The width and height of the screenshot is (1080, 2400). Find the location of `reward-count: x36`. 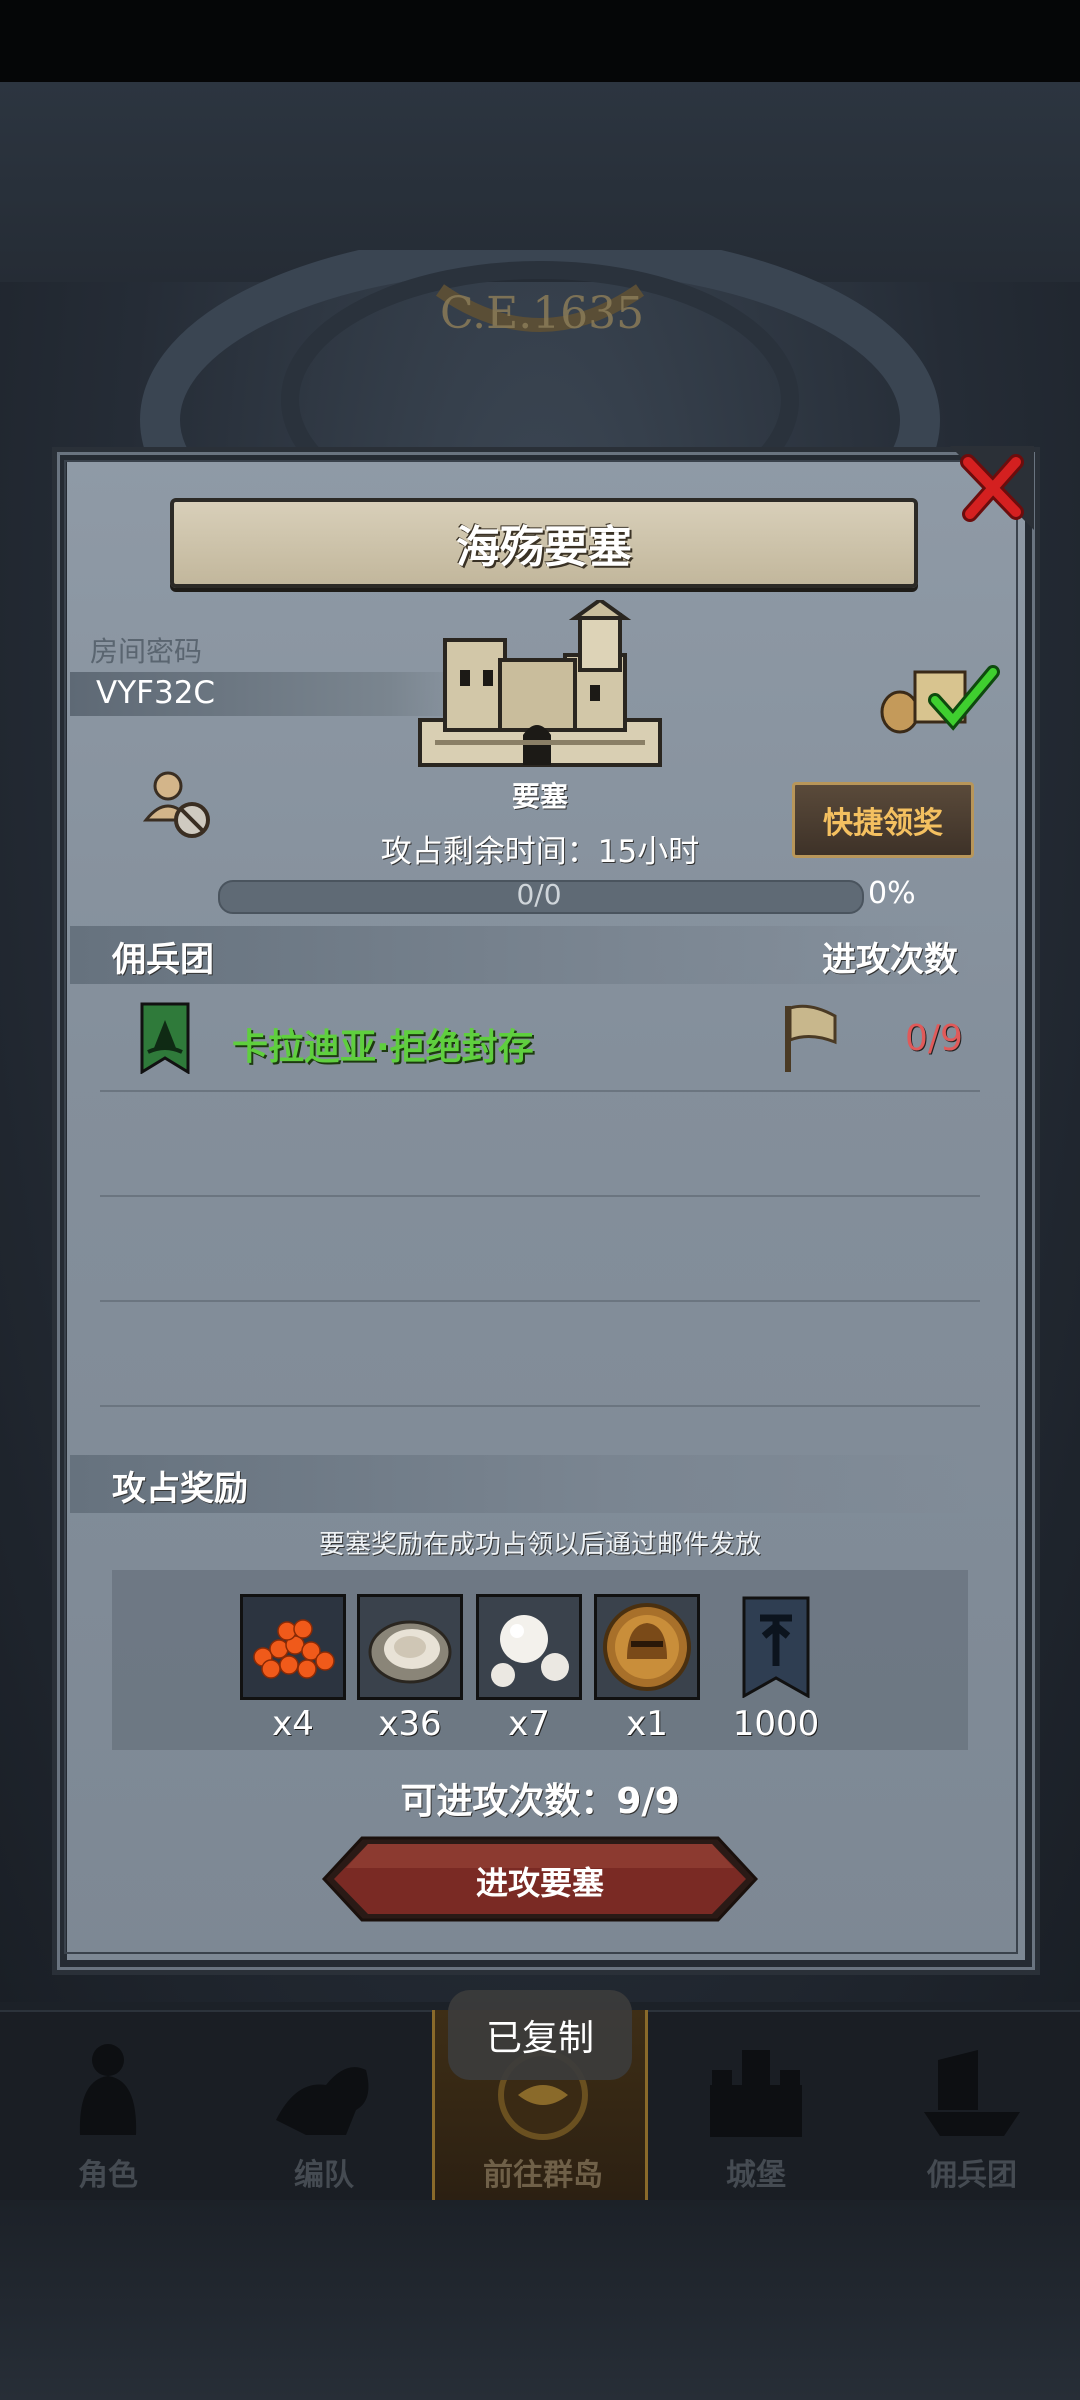

reward-count: x36 is located at coordinates (410, 1724).